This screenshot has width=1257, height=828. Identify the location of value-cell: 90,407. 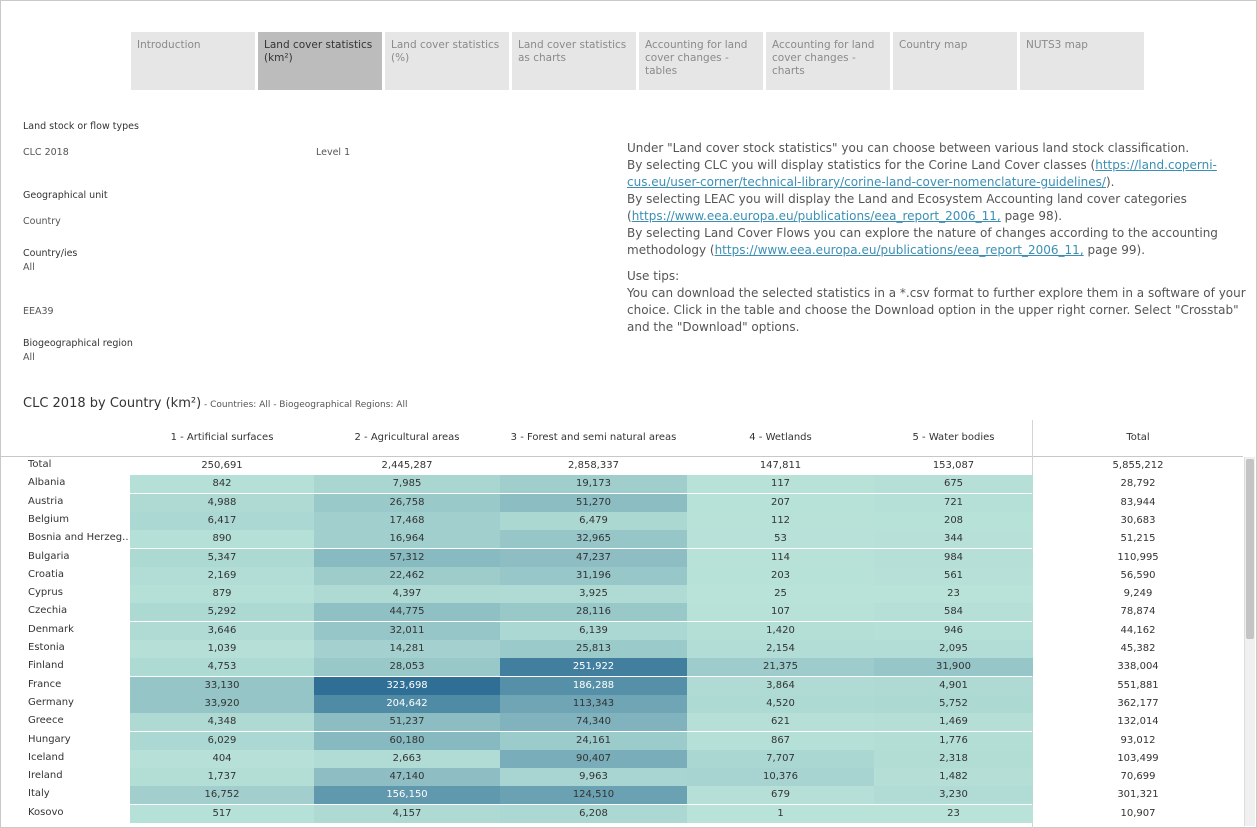
(593, 758).